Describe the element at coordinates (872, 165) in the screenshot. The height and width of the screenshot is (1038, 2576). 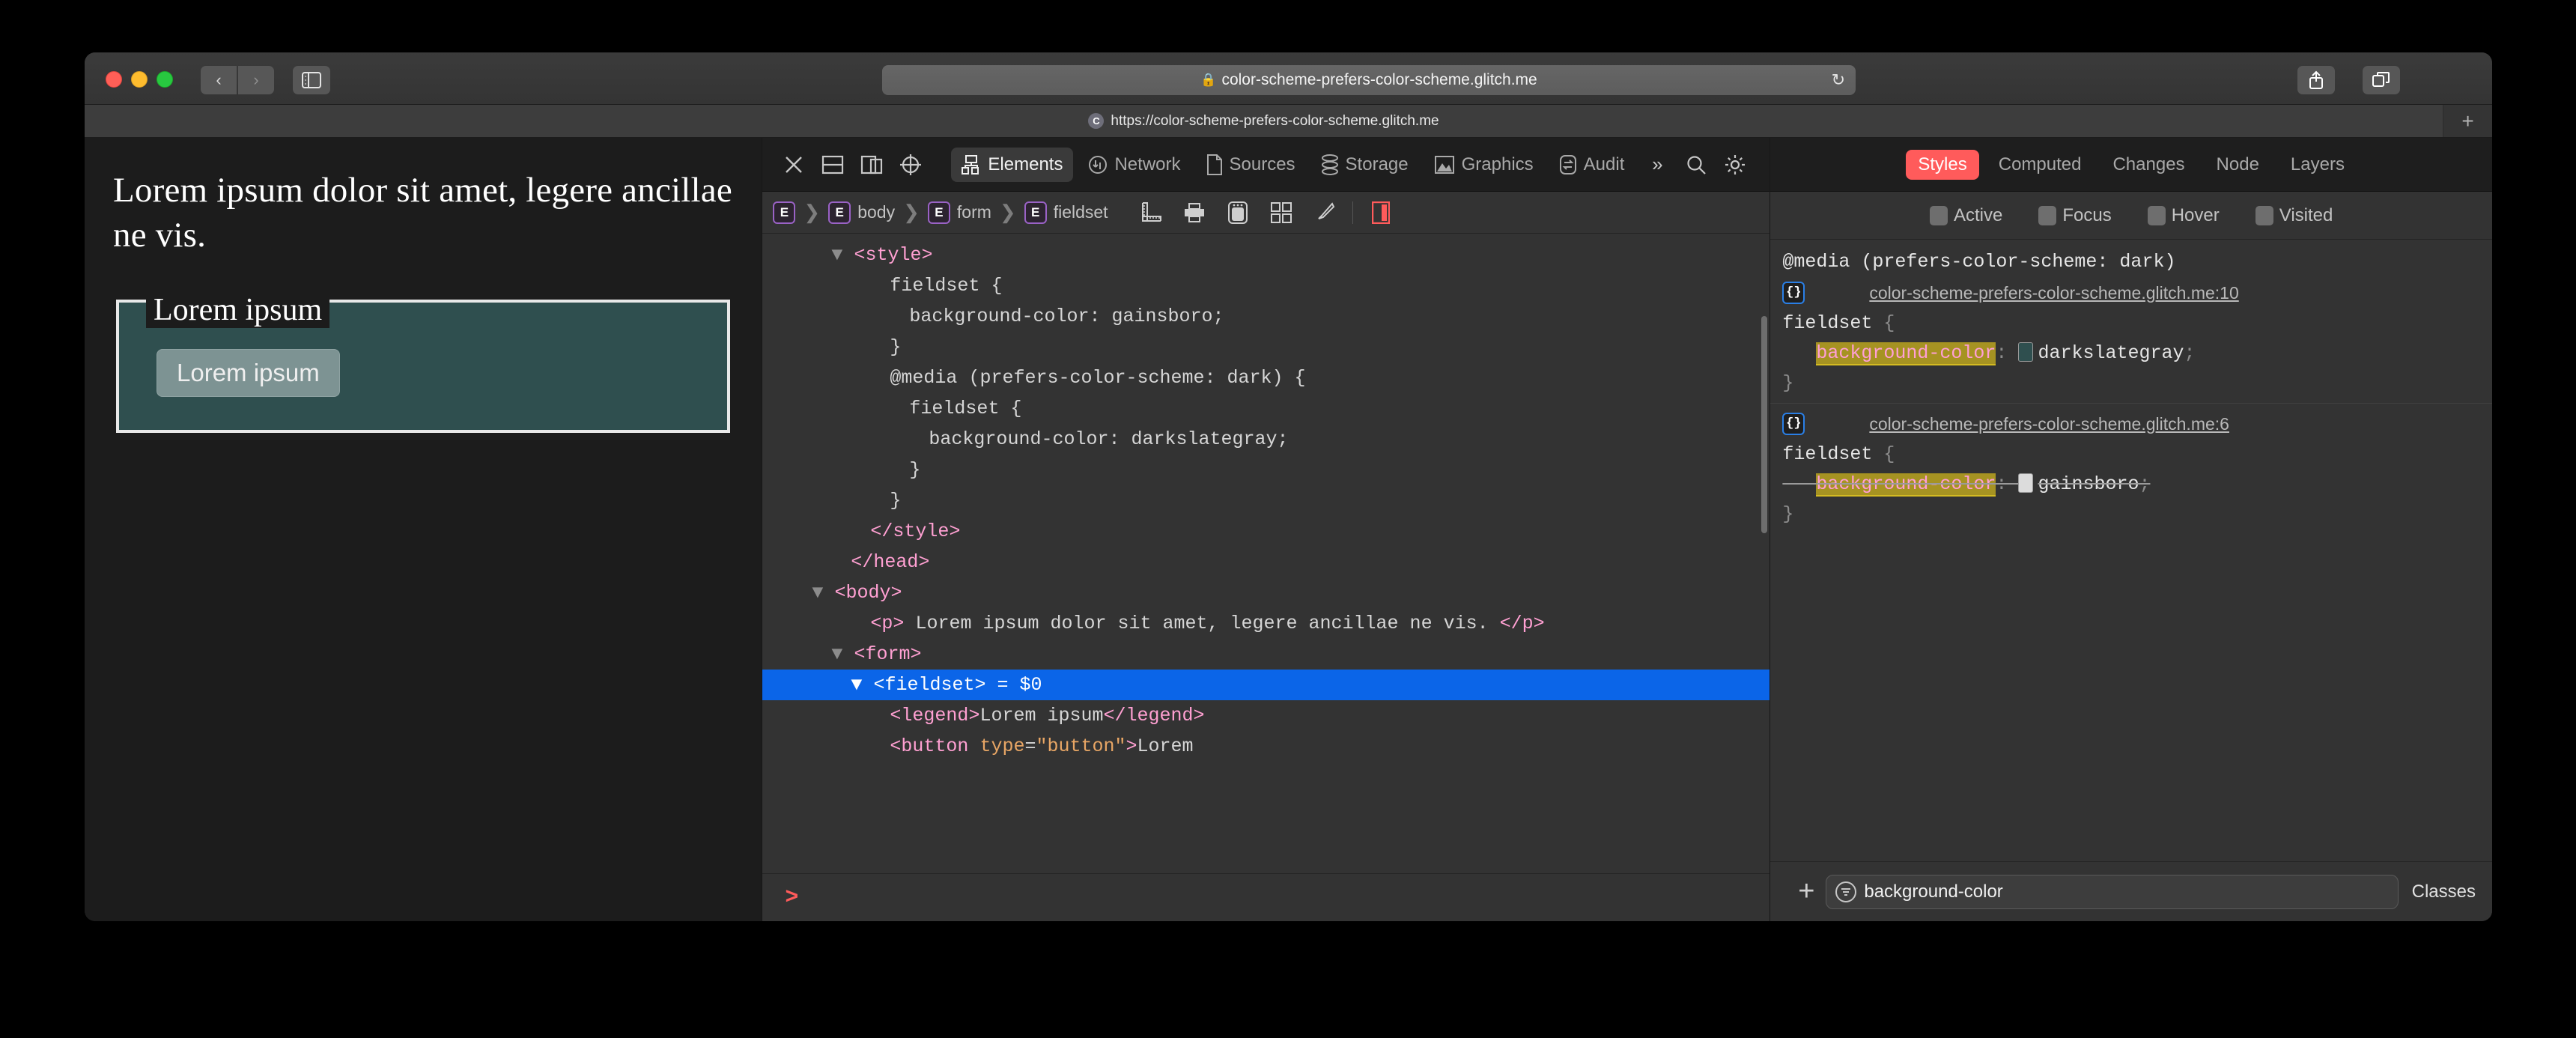
I see `dock-right-button` at that location.